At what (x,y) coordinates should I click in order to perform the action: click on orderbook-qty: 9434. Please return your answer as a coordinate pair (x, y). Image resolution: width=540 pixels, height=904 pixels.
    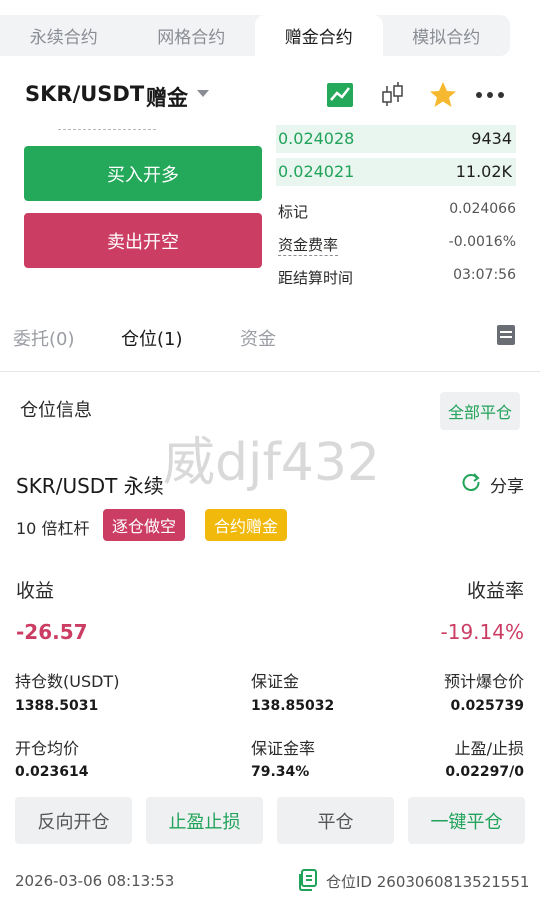
    Looking at the image, I should click on (491, 138).